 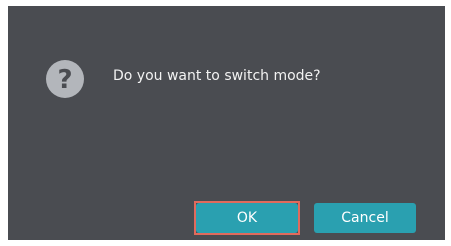 What do you see at coordinates (247, 218) in the screenshot?
I see `ok-button: OK` at bounding box center [247, 218].